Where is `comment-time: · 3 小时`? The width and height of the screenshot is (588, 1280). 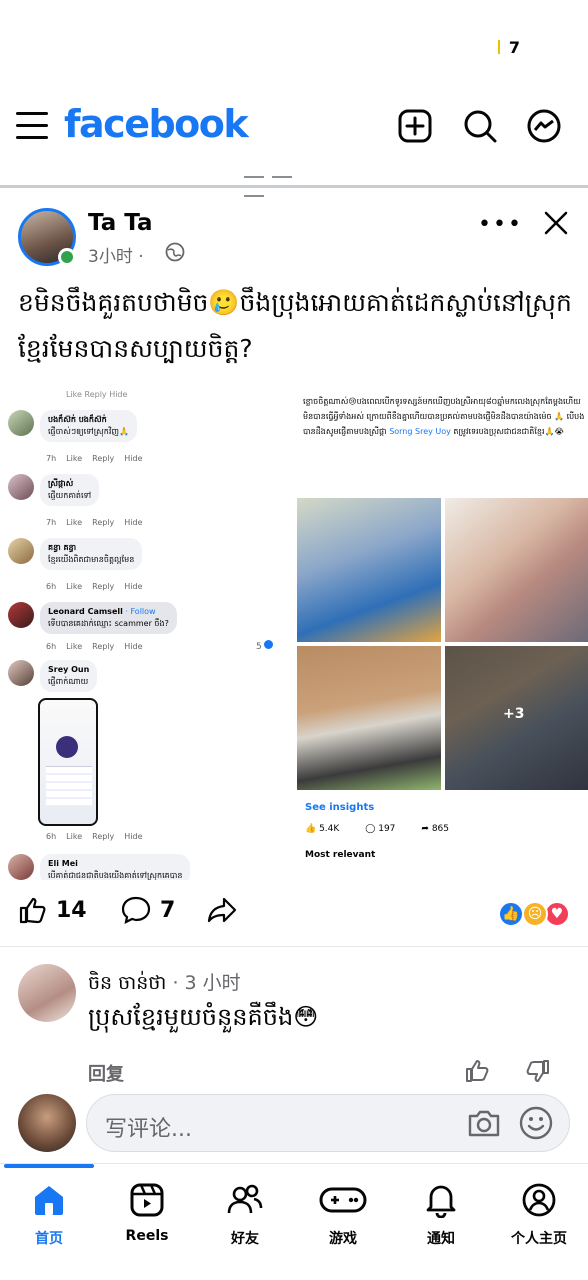 comment-time: · 3 小时 is located at coordinates (206, 983).